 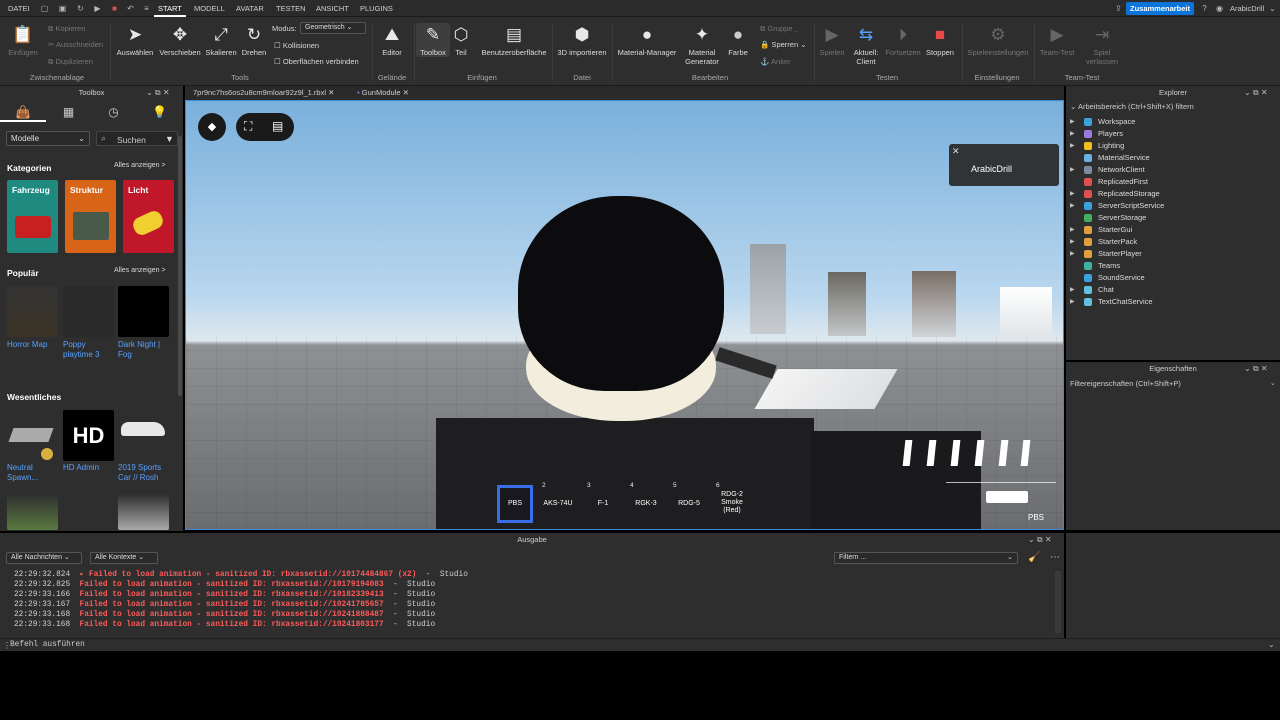 What do you see at coordinates (47, 645) in the screenshot?
I see `command-input: Befehl ausführen` at bounding box center [47, 645].